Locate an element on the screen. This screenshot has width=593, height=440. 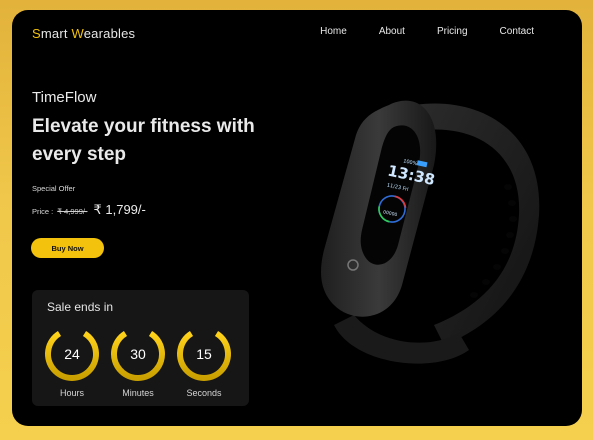
countdown-units: 24 Hours 30 Minutes 15 Seconds is located at coordinates (138, 361).